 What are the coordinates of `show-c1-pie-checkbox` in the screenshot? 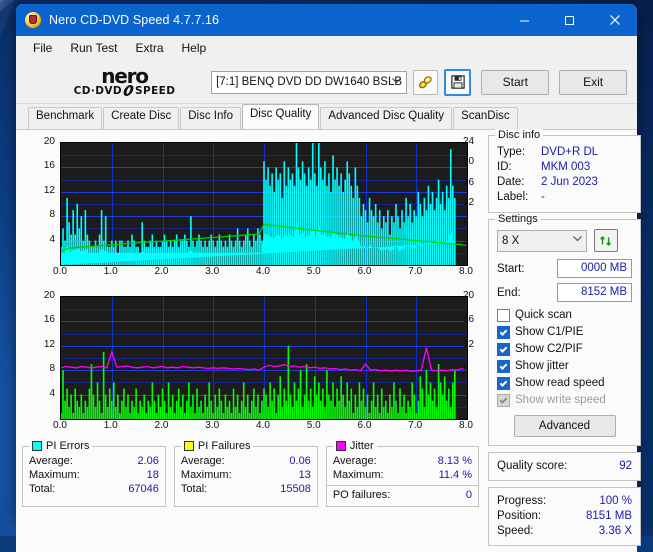 It's located at (503, 332).